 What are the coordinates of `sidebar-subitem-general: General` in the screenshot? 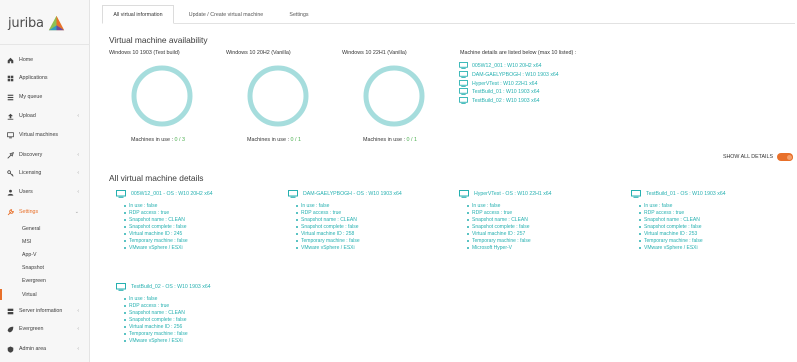 It's located at (45, 228).